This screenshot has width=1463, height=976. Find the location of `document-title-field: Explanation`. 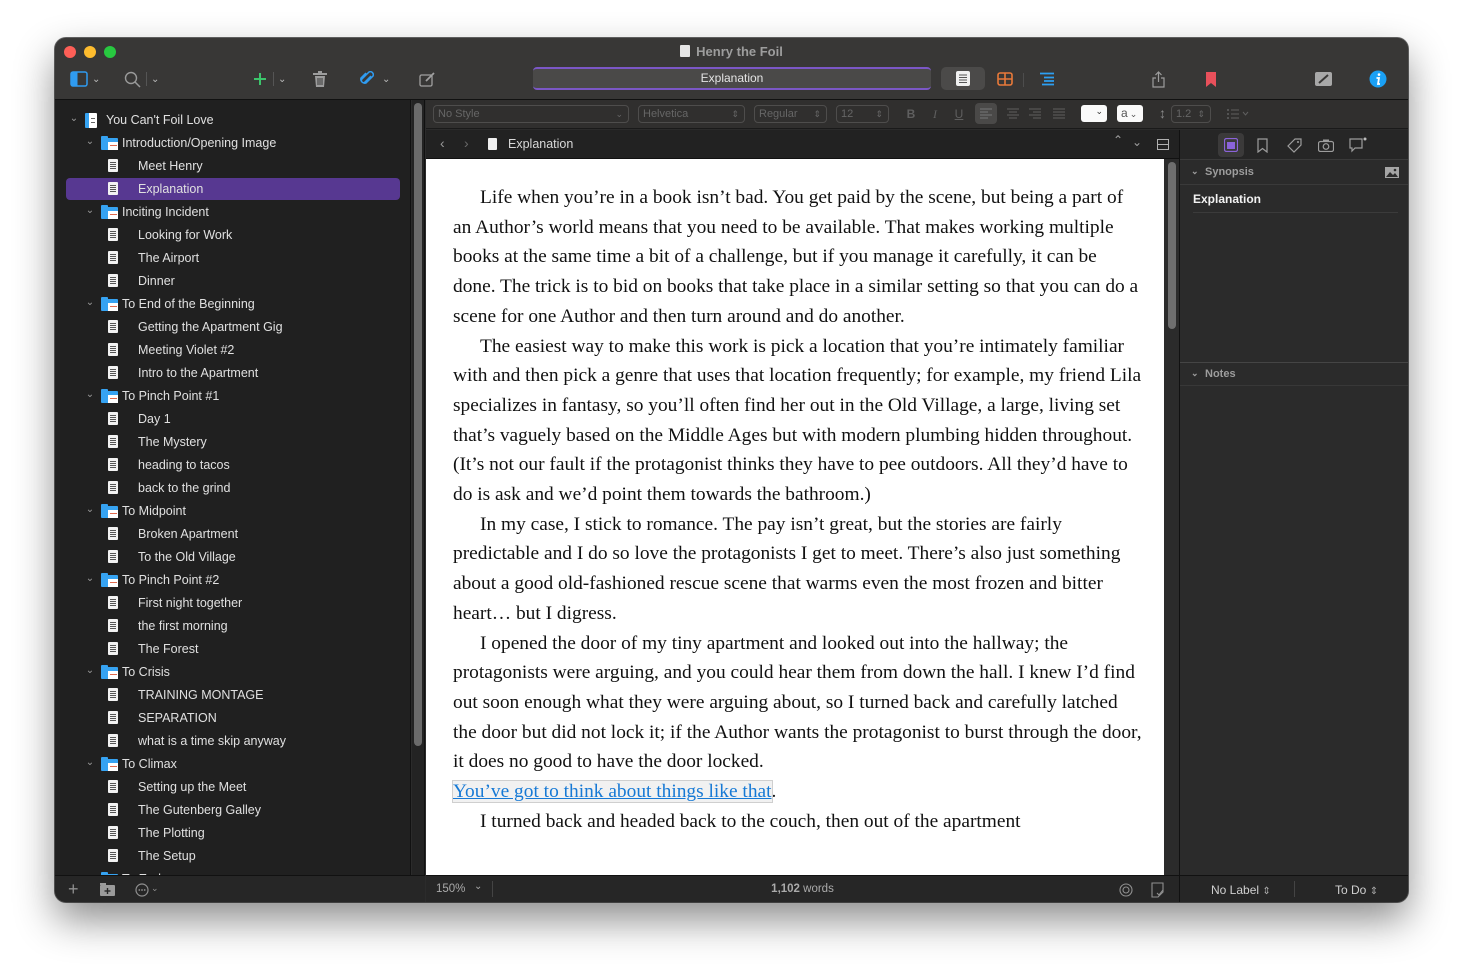

document-title-field: Explanation is located at coordinates (732, 78).